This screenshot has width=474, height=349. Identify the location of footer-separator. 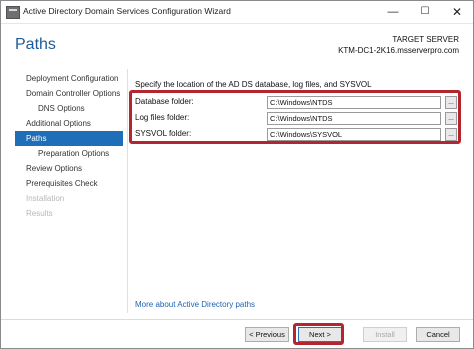
(237, 319).